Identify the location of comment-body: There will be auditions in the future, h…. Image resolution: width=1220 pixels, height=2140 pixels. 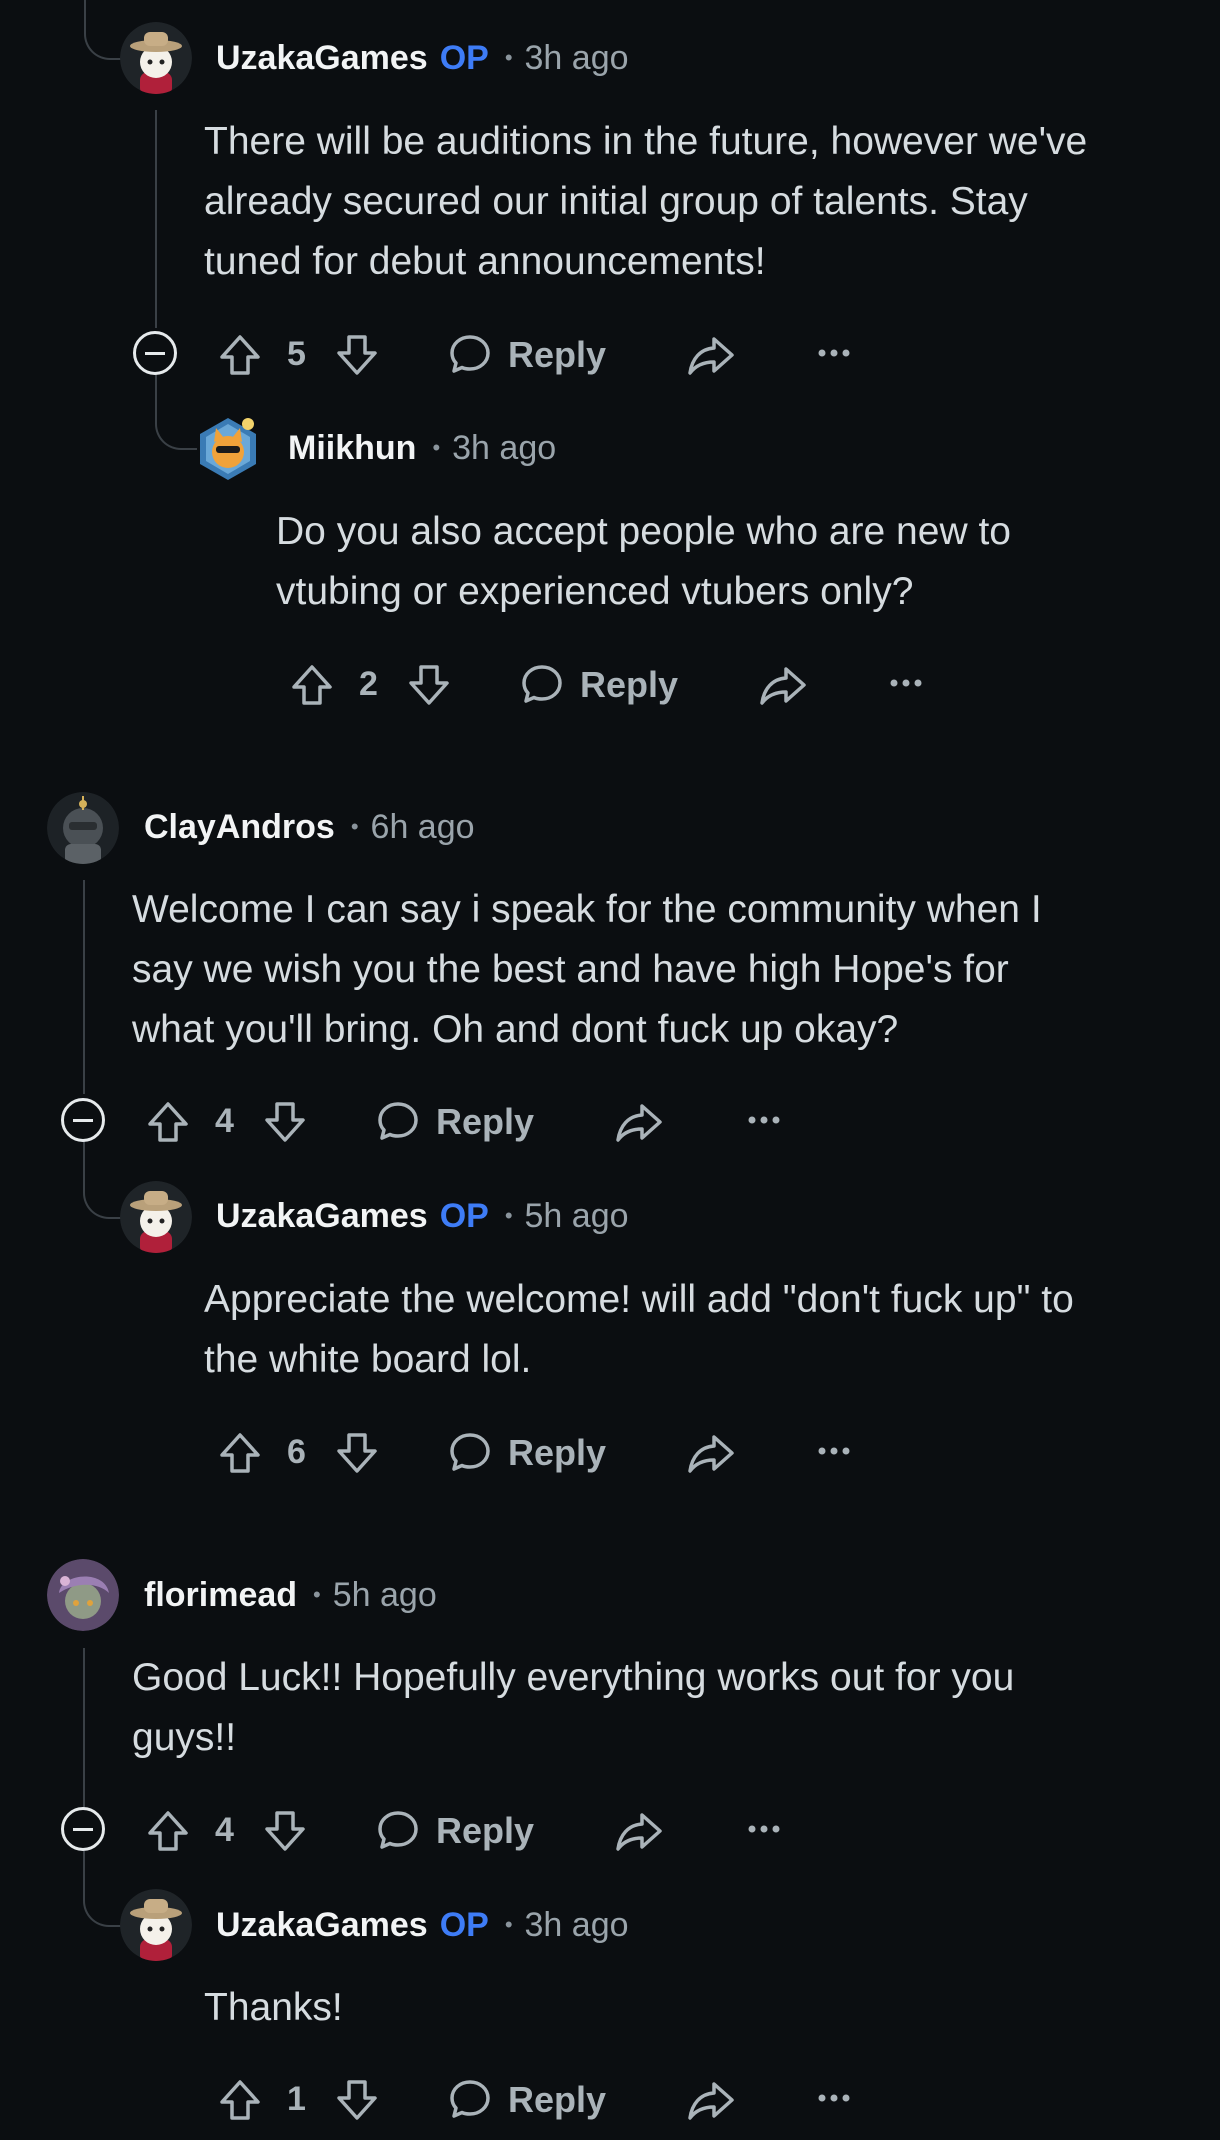
(645, 202).